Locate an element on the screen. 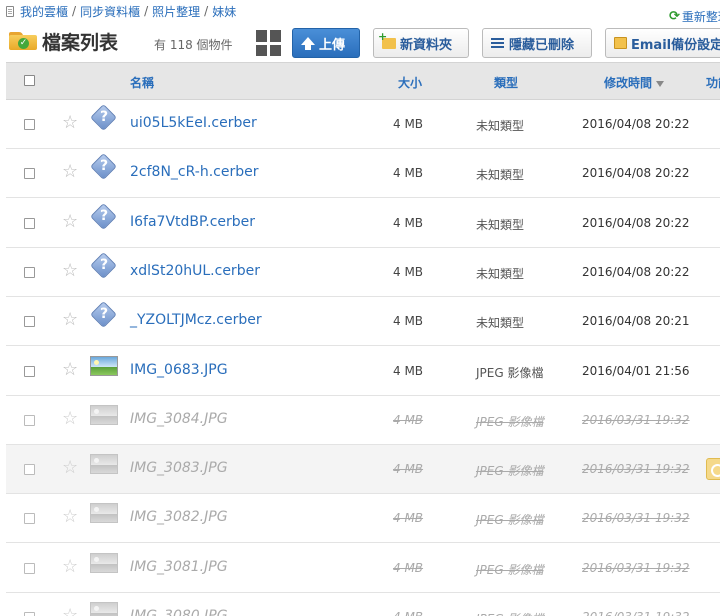 This screenshot has width=720, height=616. column-header-type: 類型 is located at coordinates (506, 82).